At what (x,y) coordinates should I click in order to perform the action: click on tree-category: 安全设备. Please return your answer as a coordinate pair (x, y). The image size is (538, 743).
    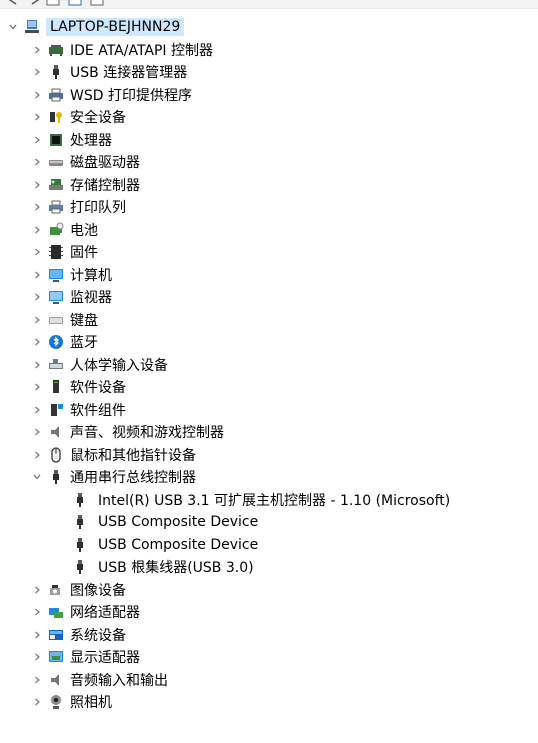
    Looking at the image, I should click on (285, 117).